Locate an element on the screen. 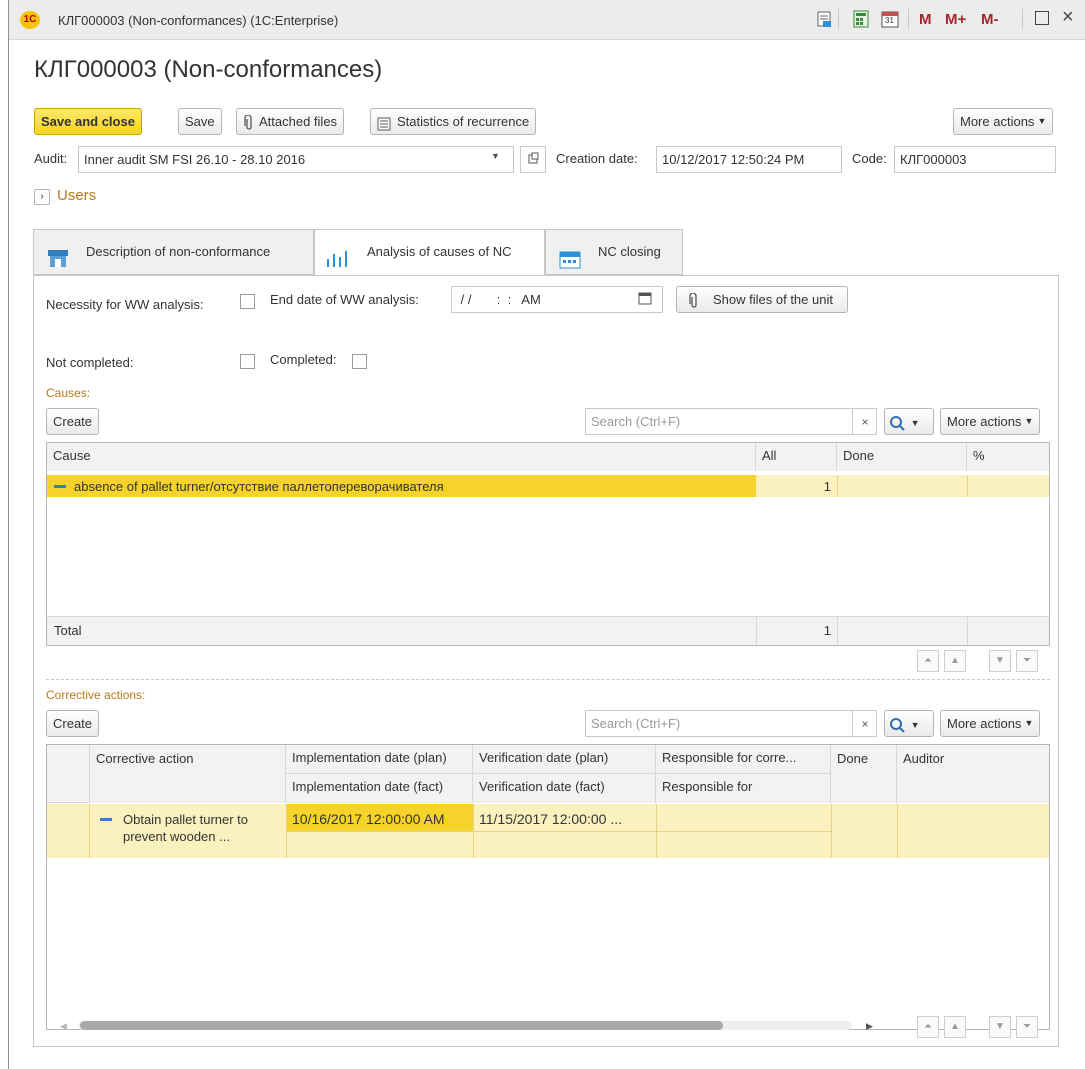  calculator-icon is located at coordinates (861, 19).